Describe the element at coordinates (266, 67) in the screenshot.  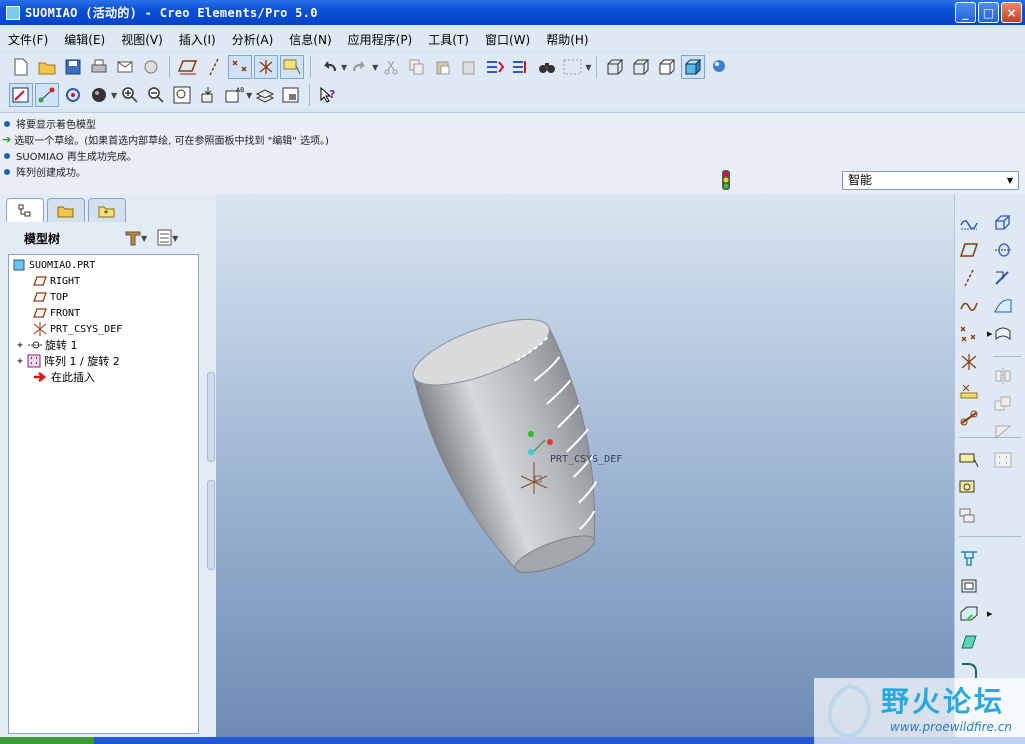
I see `csys-display-icon` at that location.